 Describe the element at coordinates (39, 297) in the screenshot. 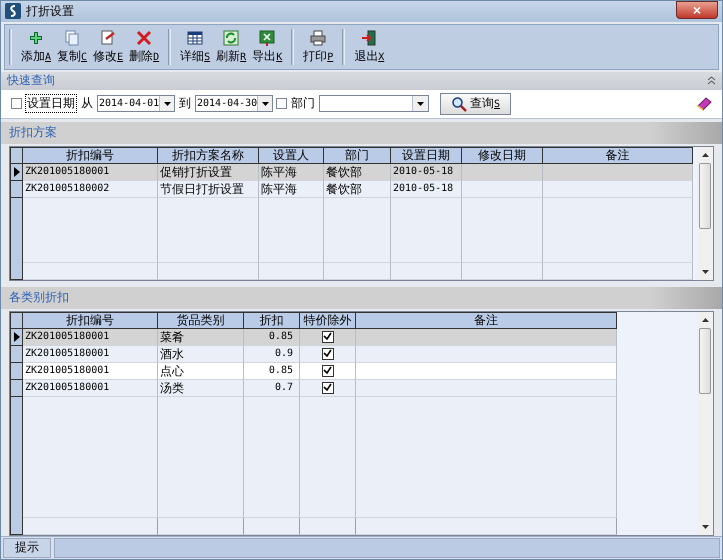

I see `section-title: 各类别折扣` at that location.